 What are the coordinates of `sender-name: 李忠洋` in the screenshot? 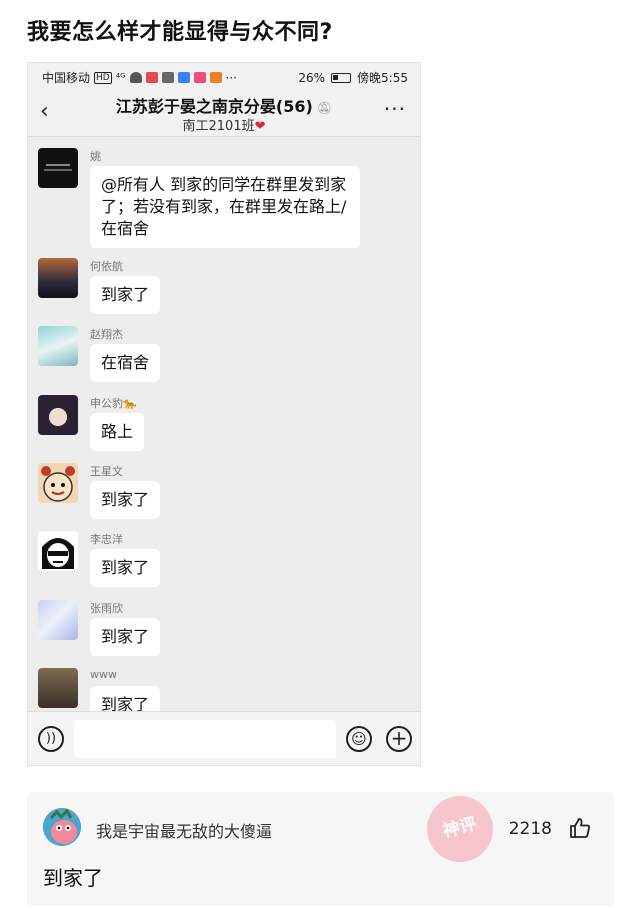 It's located at (106, 539).